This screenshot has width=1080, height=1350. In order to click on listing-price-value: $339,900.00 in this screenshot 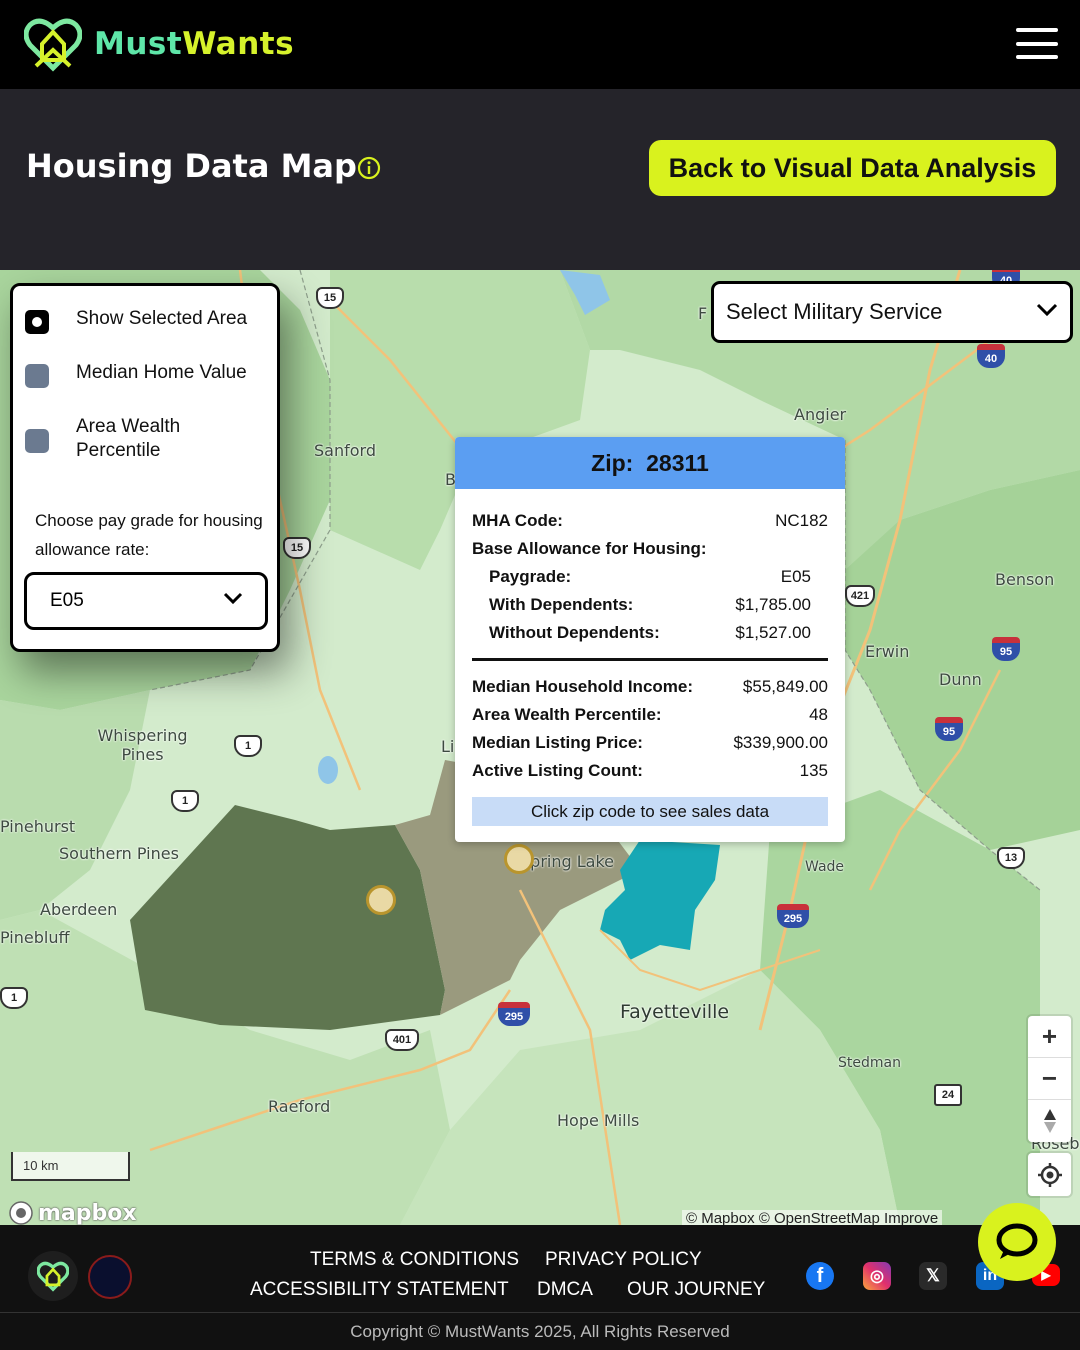, I will do `click(780, 742)`.